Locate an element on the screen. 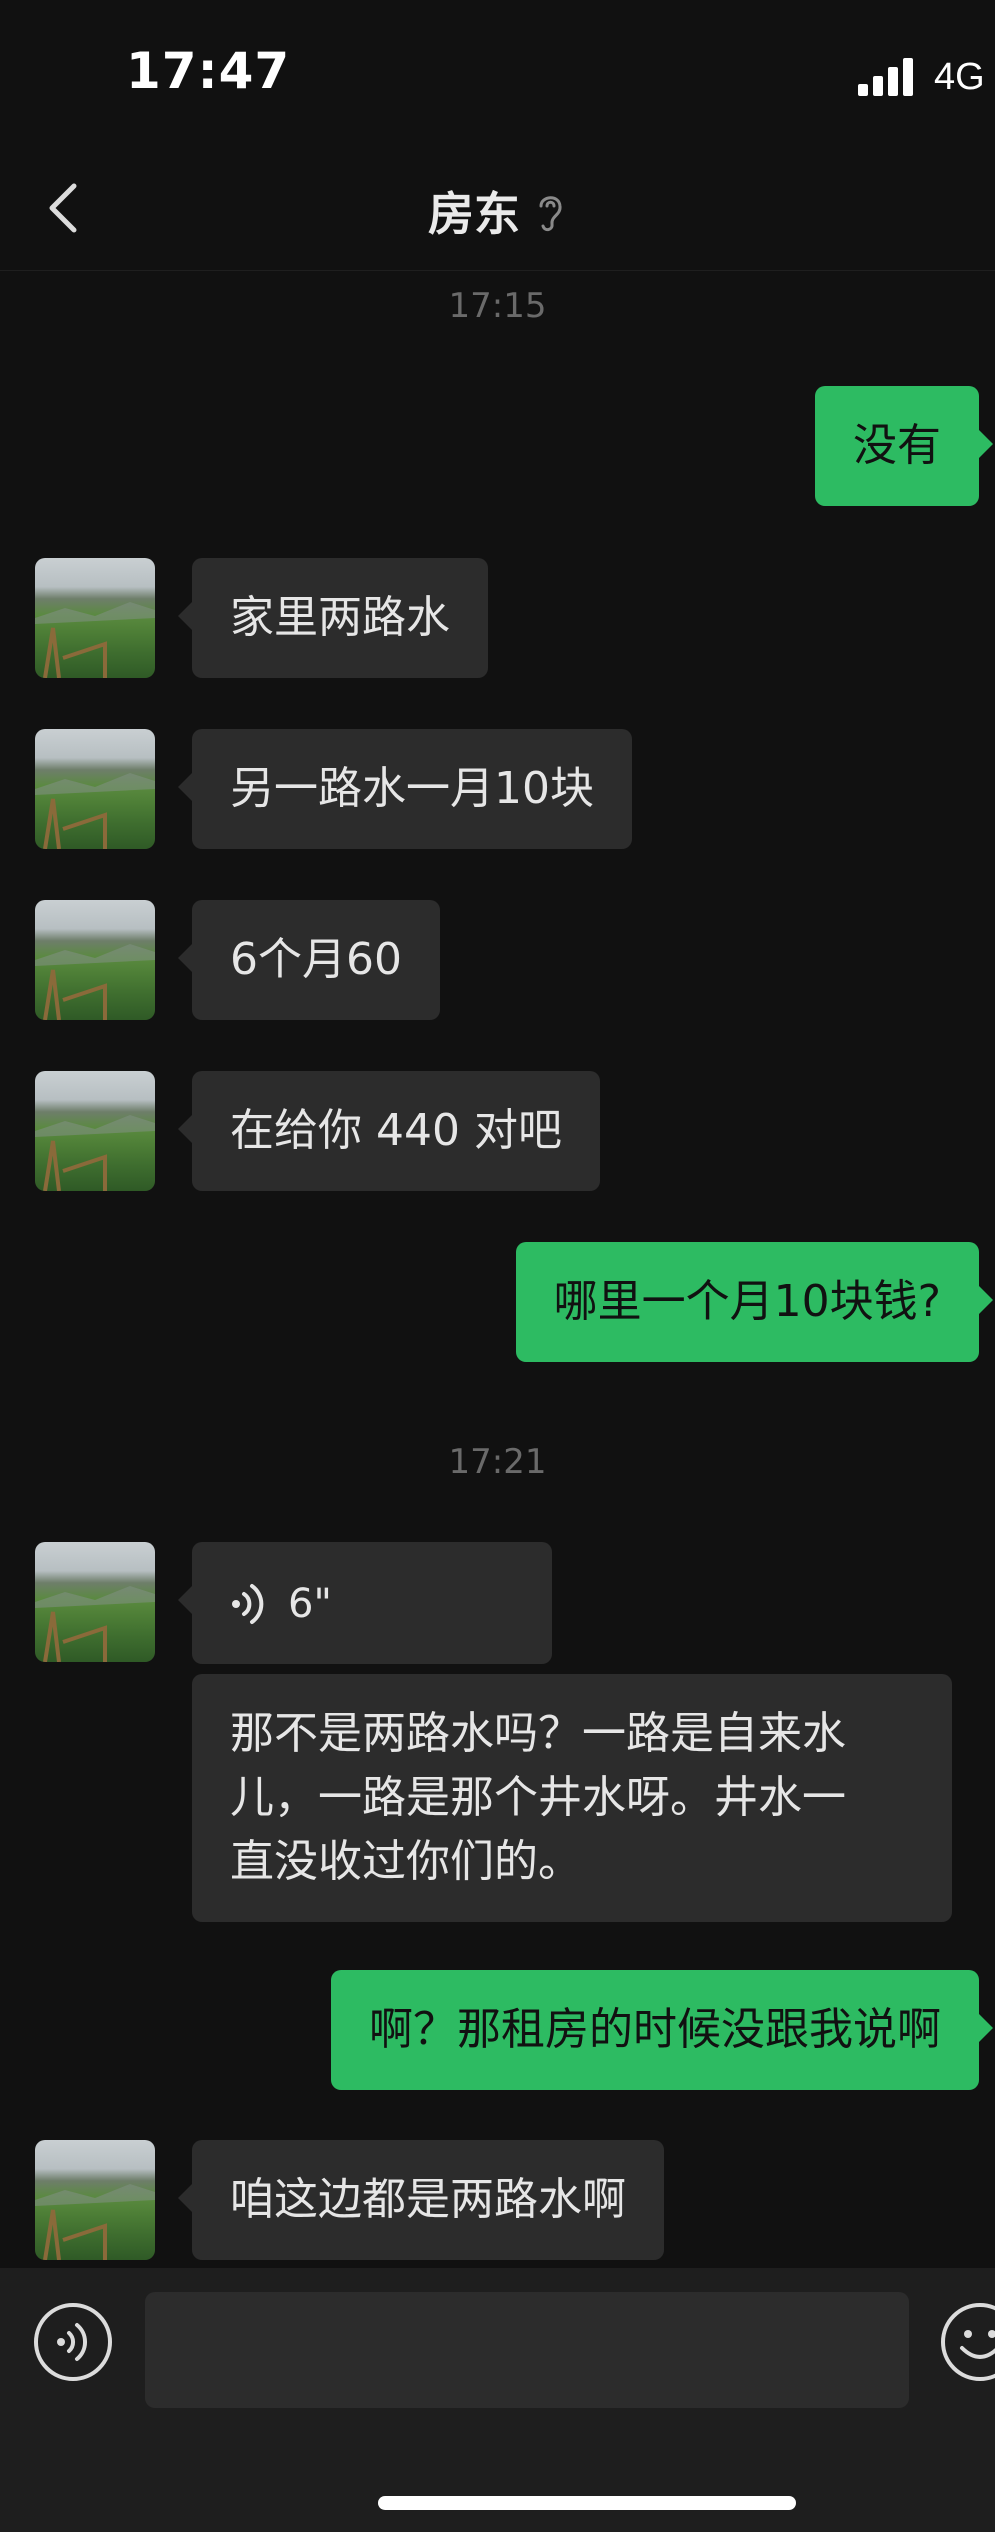  message-incoming: 咱这边都是两路水啊 is located at coordinates (421, 2200).